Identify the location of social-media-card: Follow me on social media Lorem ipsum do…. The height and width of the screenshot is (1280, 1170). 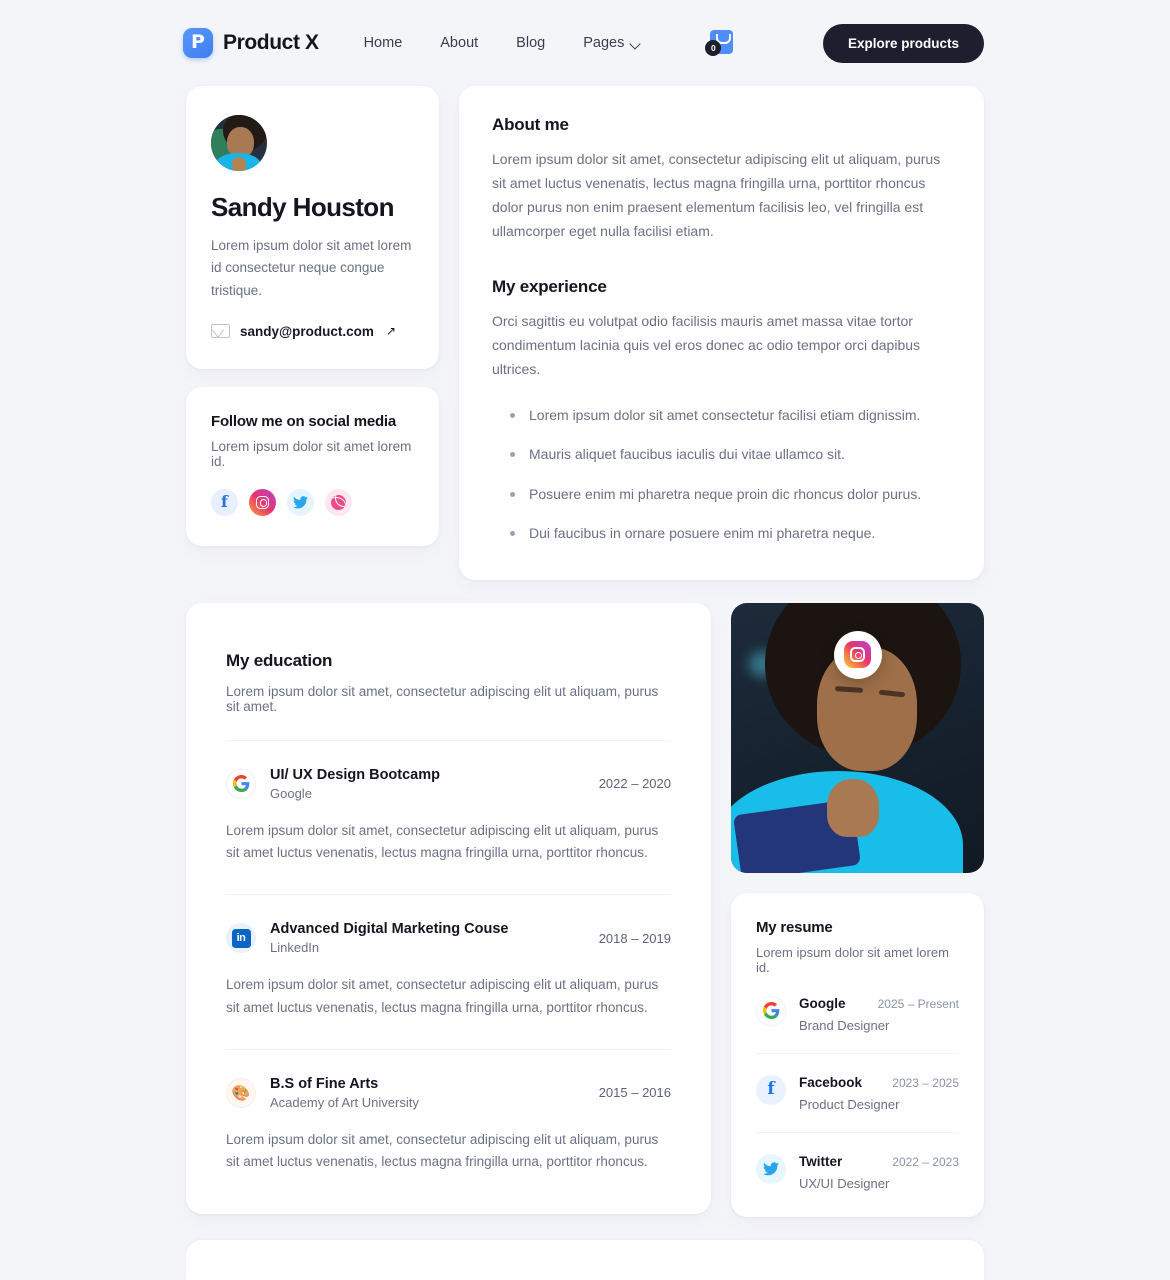
(312, 466).